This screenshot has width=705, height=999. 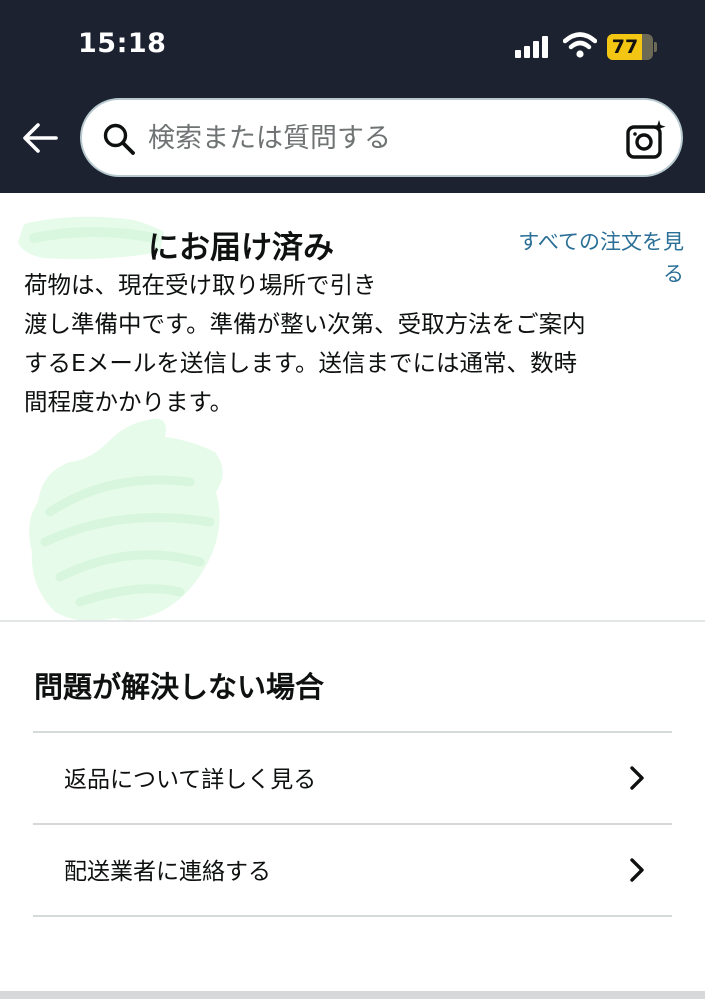 What do you see at coordinates (129, 402) in the screenshot?
I see `description-line: 間程度かかります。` at bounding box center [129, 402].